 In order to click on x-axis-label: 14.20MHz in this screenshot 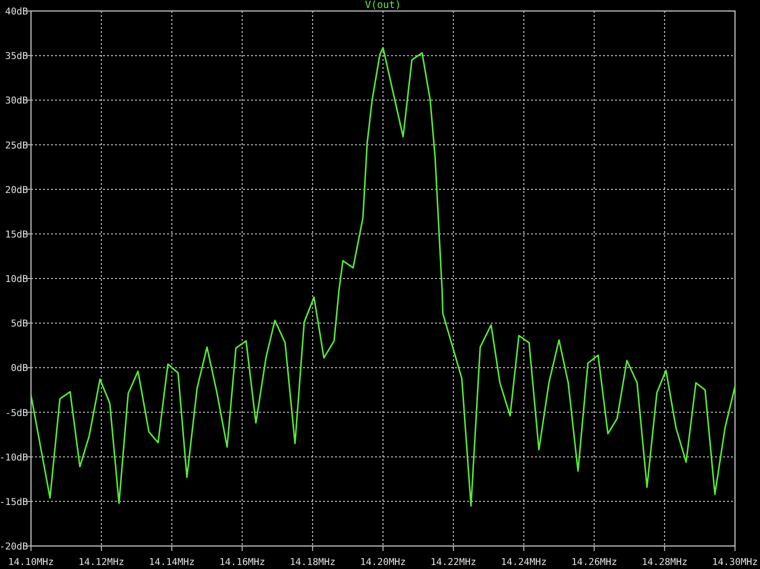, I will do `click(383, 562)`.